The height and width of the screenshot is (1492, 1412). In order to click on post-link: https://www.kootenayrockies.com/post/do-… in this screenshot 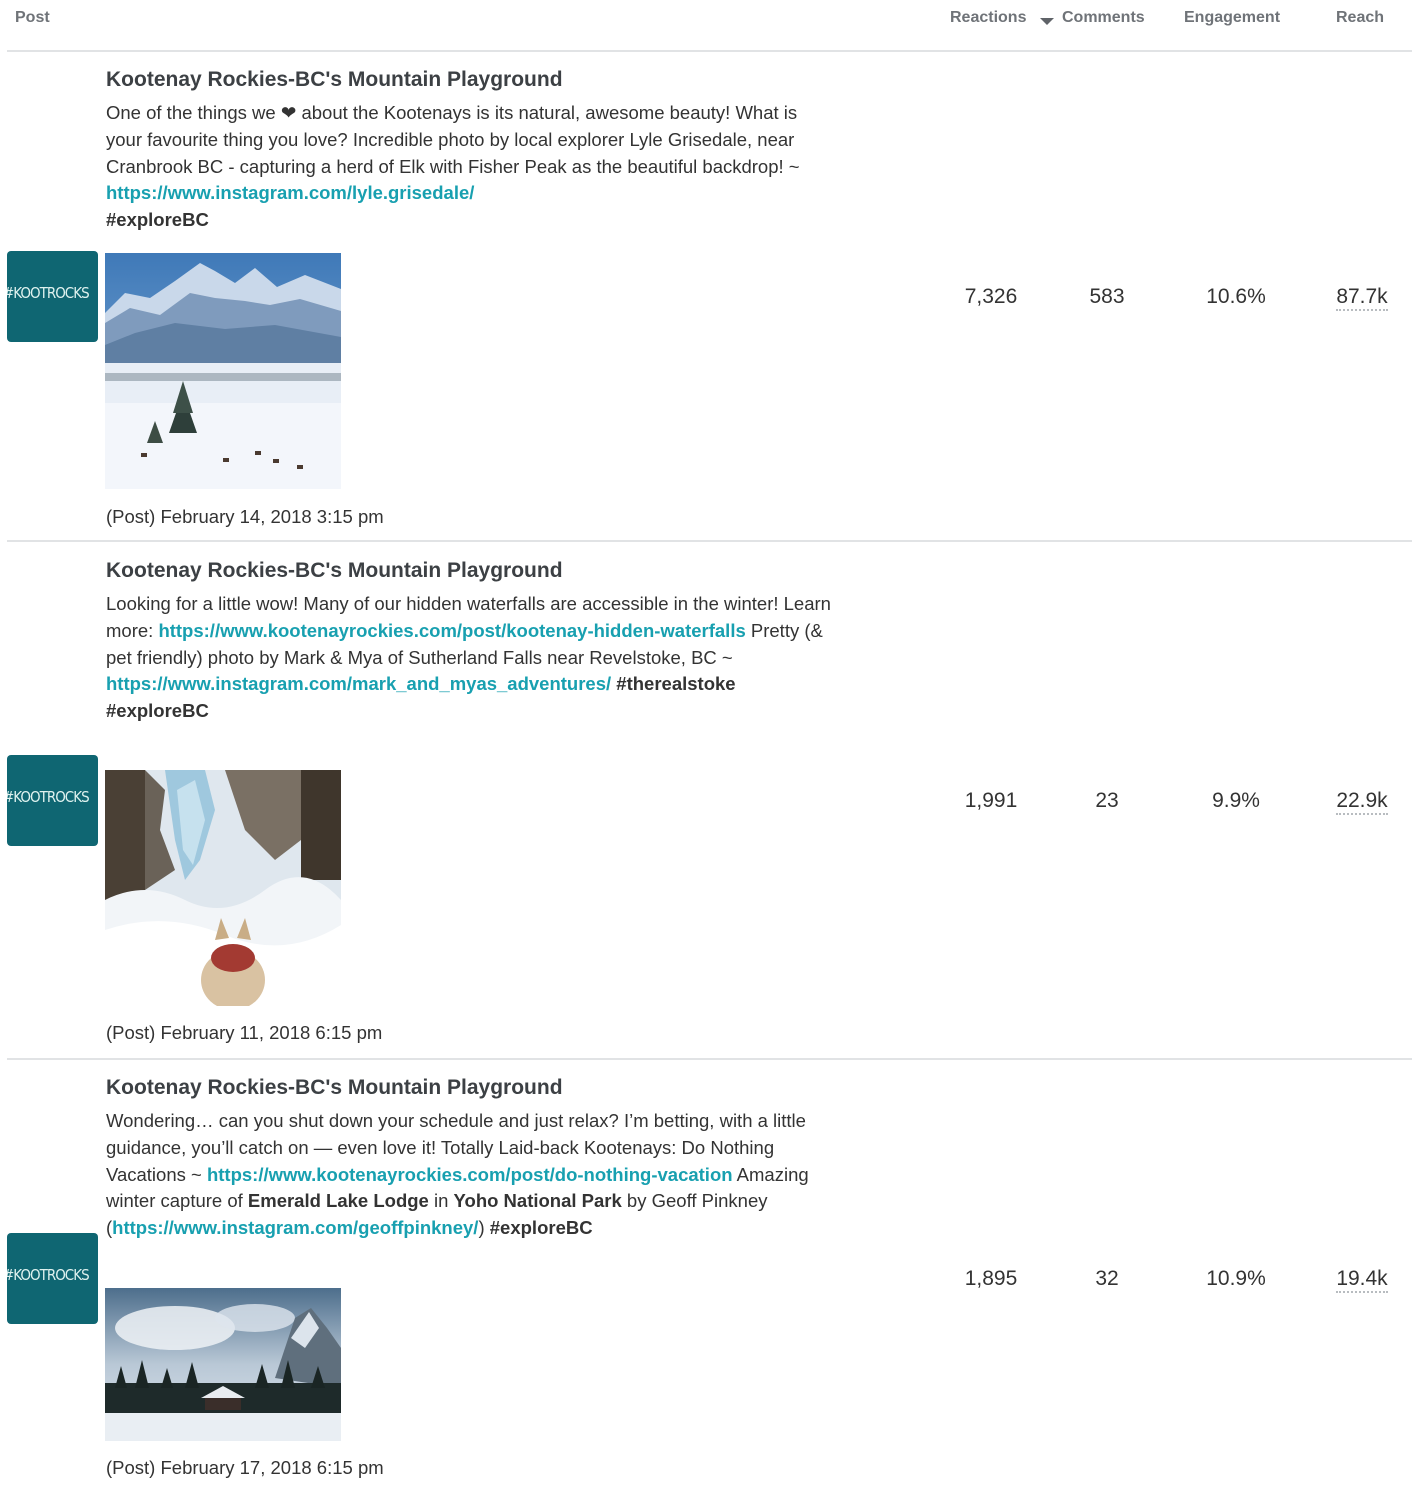, I will do `click(470, 1174)`.